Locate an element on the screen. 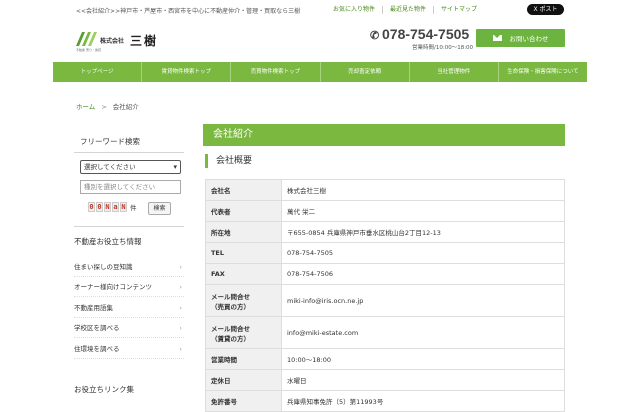  section-title: 会社概要 is located at coordinates (228, 161).